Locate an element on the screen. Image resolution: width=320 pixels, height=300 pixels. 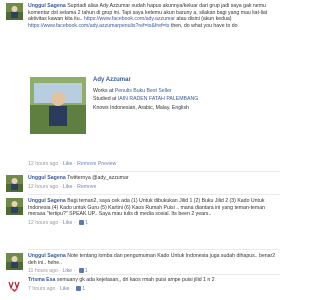
studied-link: IAIN RADEN FATAH PALEMBANG is located at coordinates (158, 99).